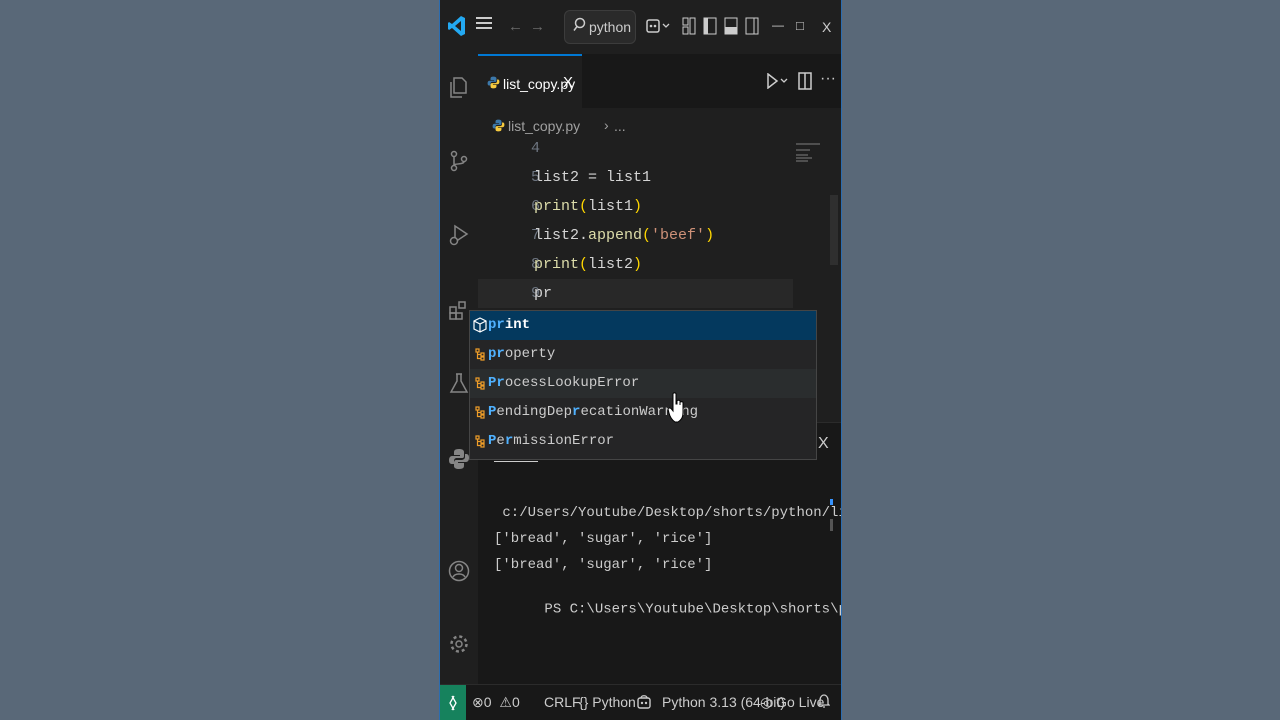 This screenshot has height=720, width=1280. What do you see at coordinates (610, 27) in the screenshot?
I see `search-text: python` at bounding box center [610, 27].